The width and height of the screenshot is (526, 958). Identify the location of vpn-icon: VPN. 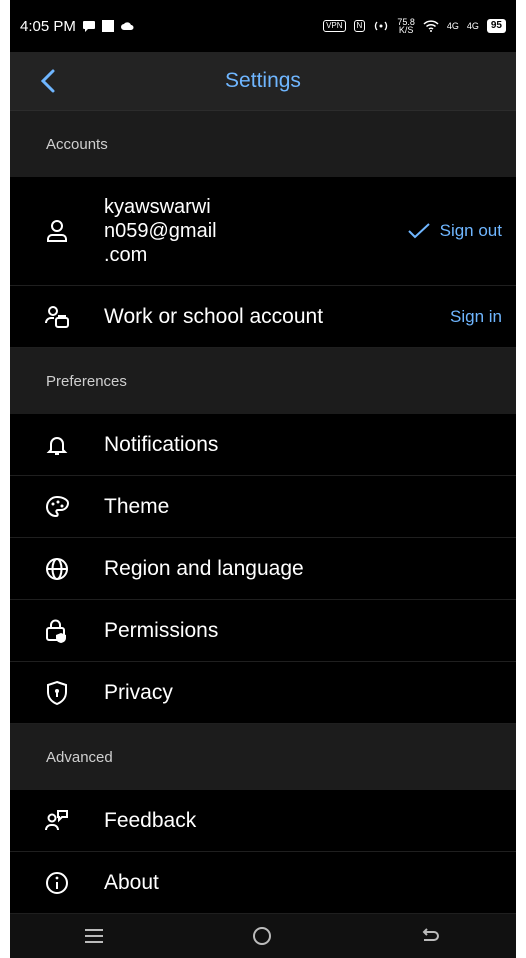
(334, 26).